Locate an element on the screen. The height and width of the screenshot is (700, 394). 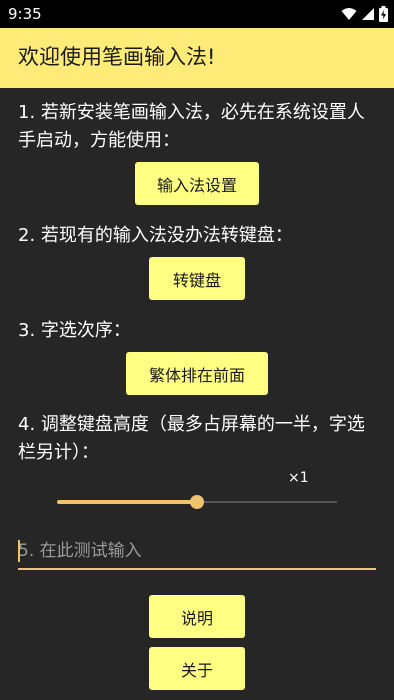
step3-text: 3. 字选次序： is located at coordinates (74, 330).